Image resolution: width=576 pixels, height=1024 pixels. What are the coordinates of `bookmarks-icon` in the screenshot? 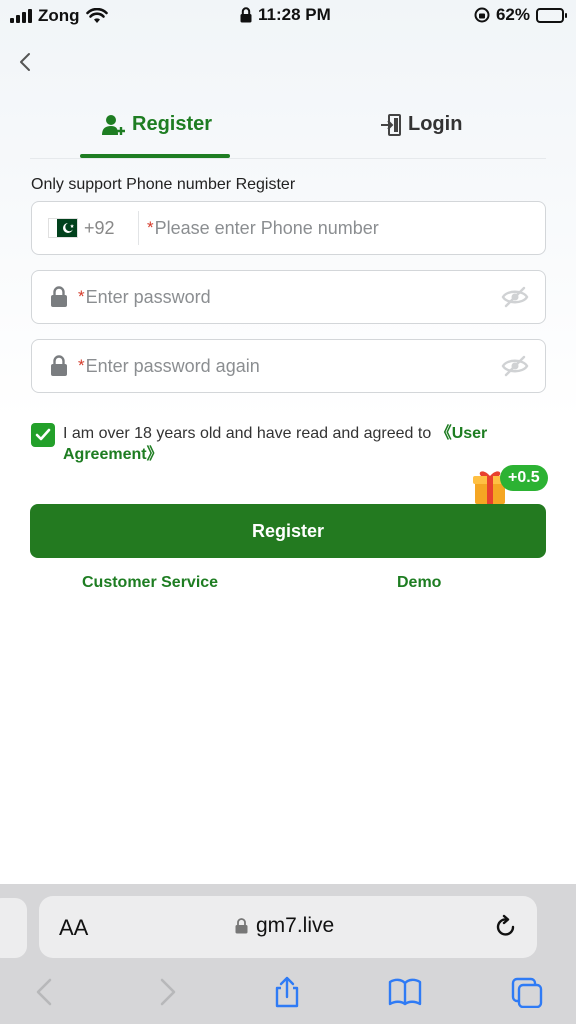 It's located at (405, 992).